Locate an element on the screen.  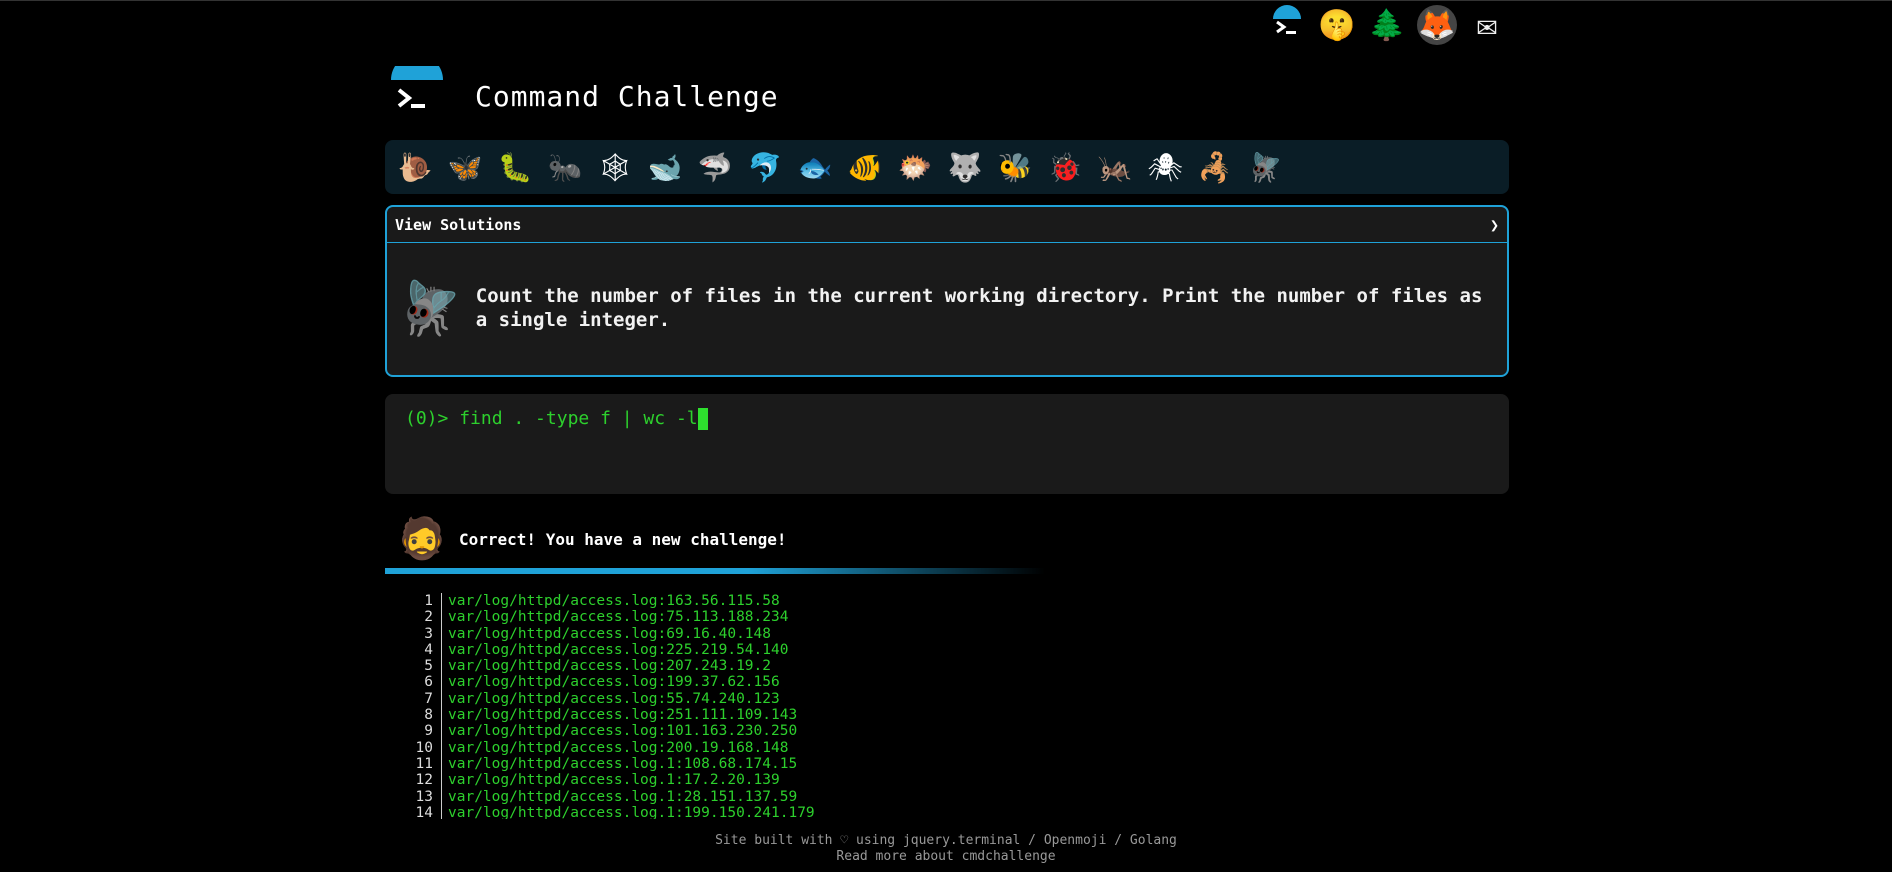
terminal-icon is located at coordinates (1287, 25).